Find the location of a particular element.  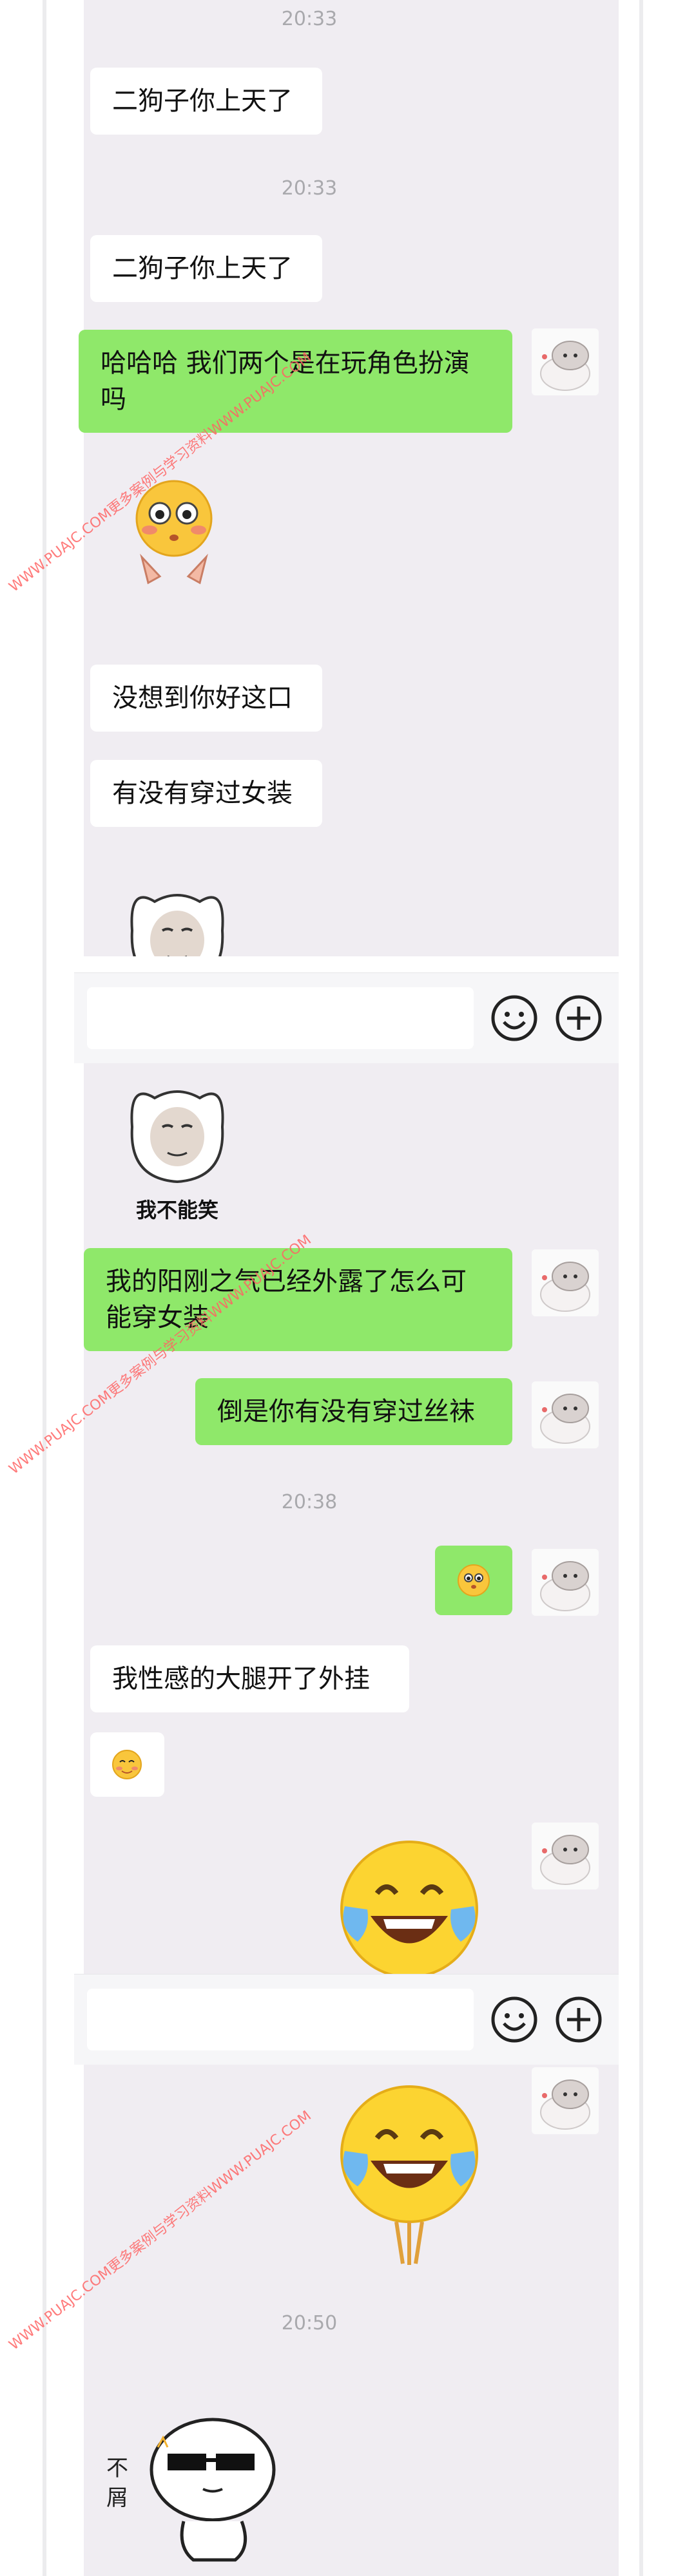

sent-message: 哈哈哈 我们两个是在玩角色扮演吗 is located at coordinates (295, 382).